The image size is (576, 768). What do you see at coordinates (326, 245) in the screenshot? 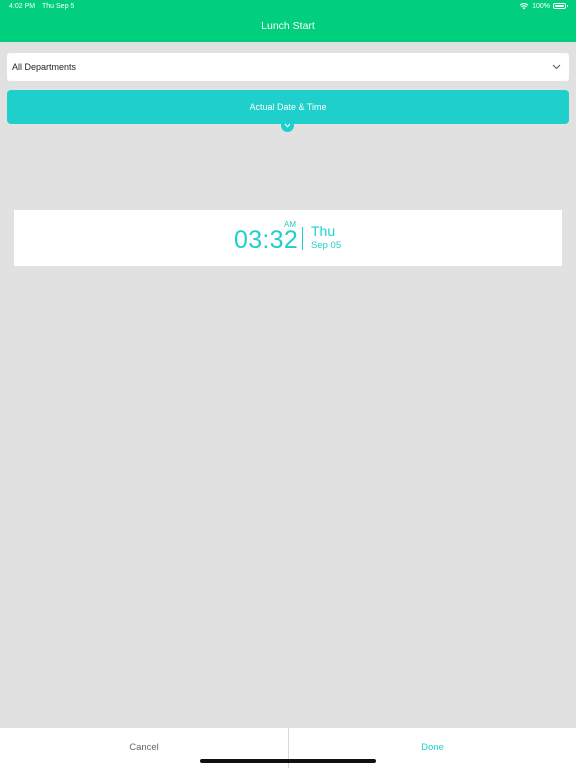
I see `picker-date: Sep 05` at bounding box center [326, 245].